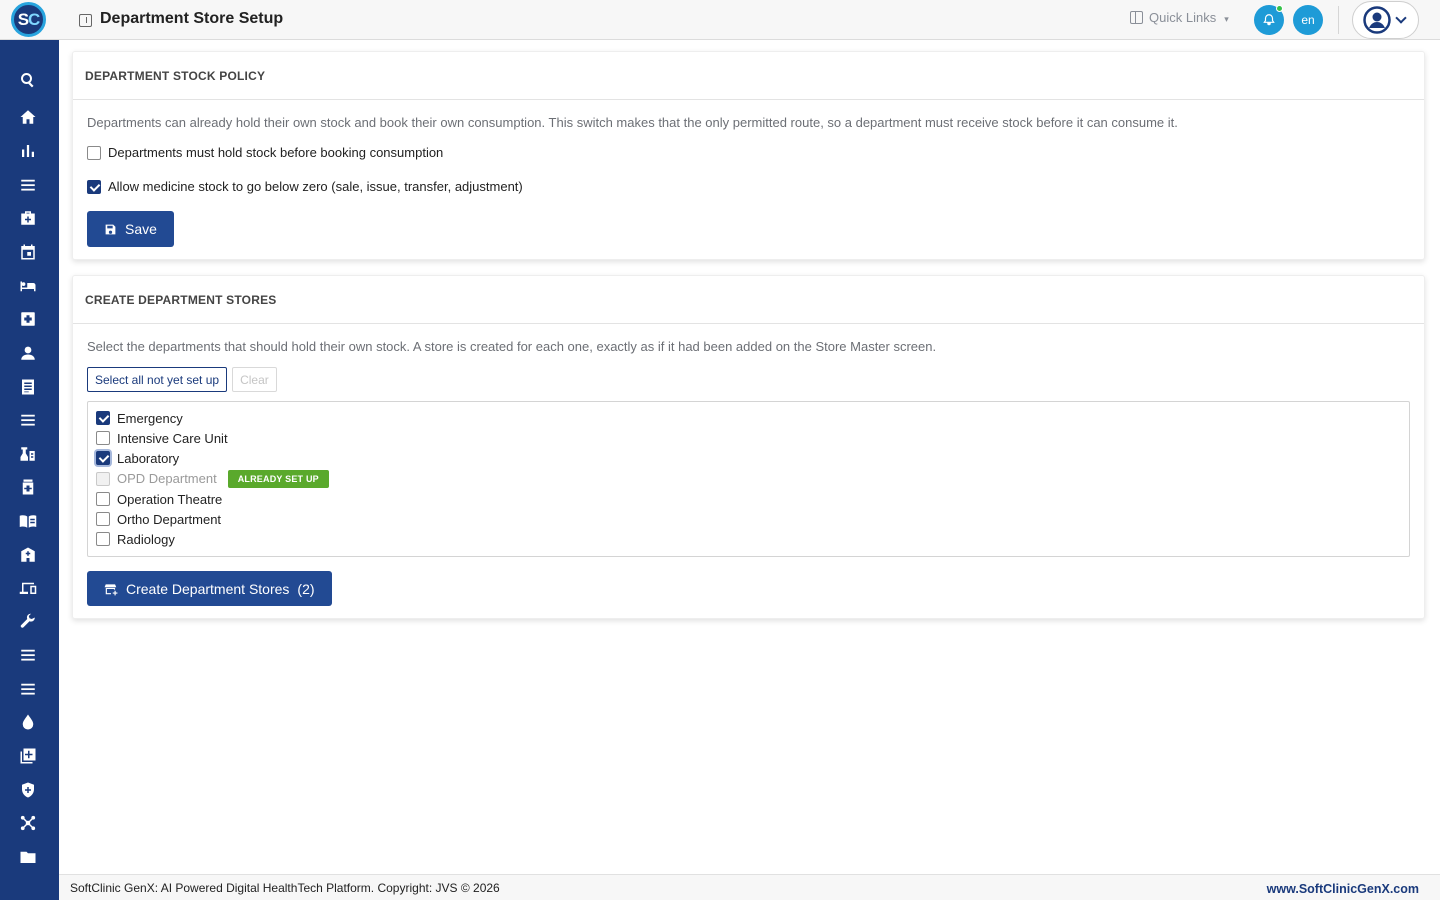 The image size is (1440, 900). I want to click on stock-policy-heading: DEPARTMENT STOCK POLICY, so click(748, 76).